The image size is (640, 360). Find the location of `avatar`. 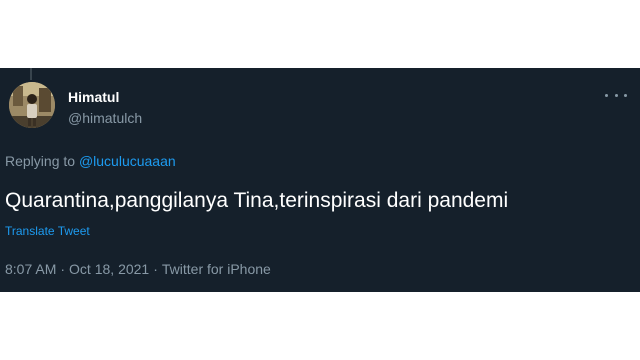

avatar is located at coordinates (32, 105).